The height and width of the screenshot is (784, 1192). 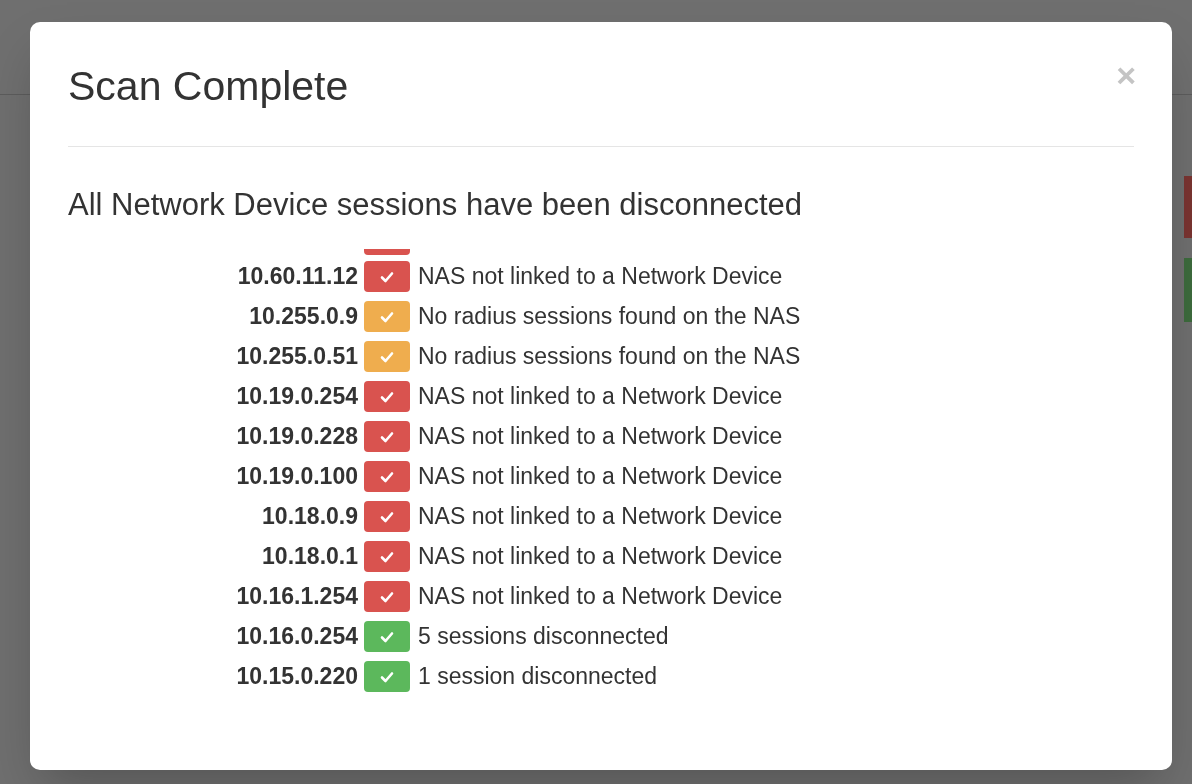 I want to click on ip-address: 10.19.0.100, so click(x=297, y=477).